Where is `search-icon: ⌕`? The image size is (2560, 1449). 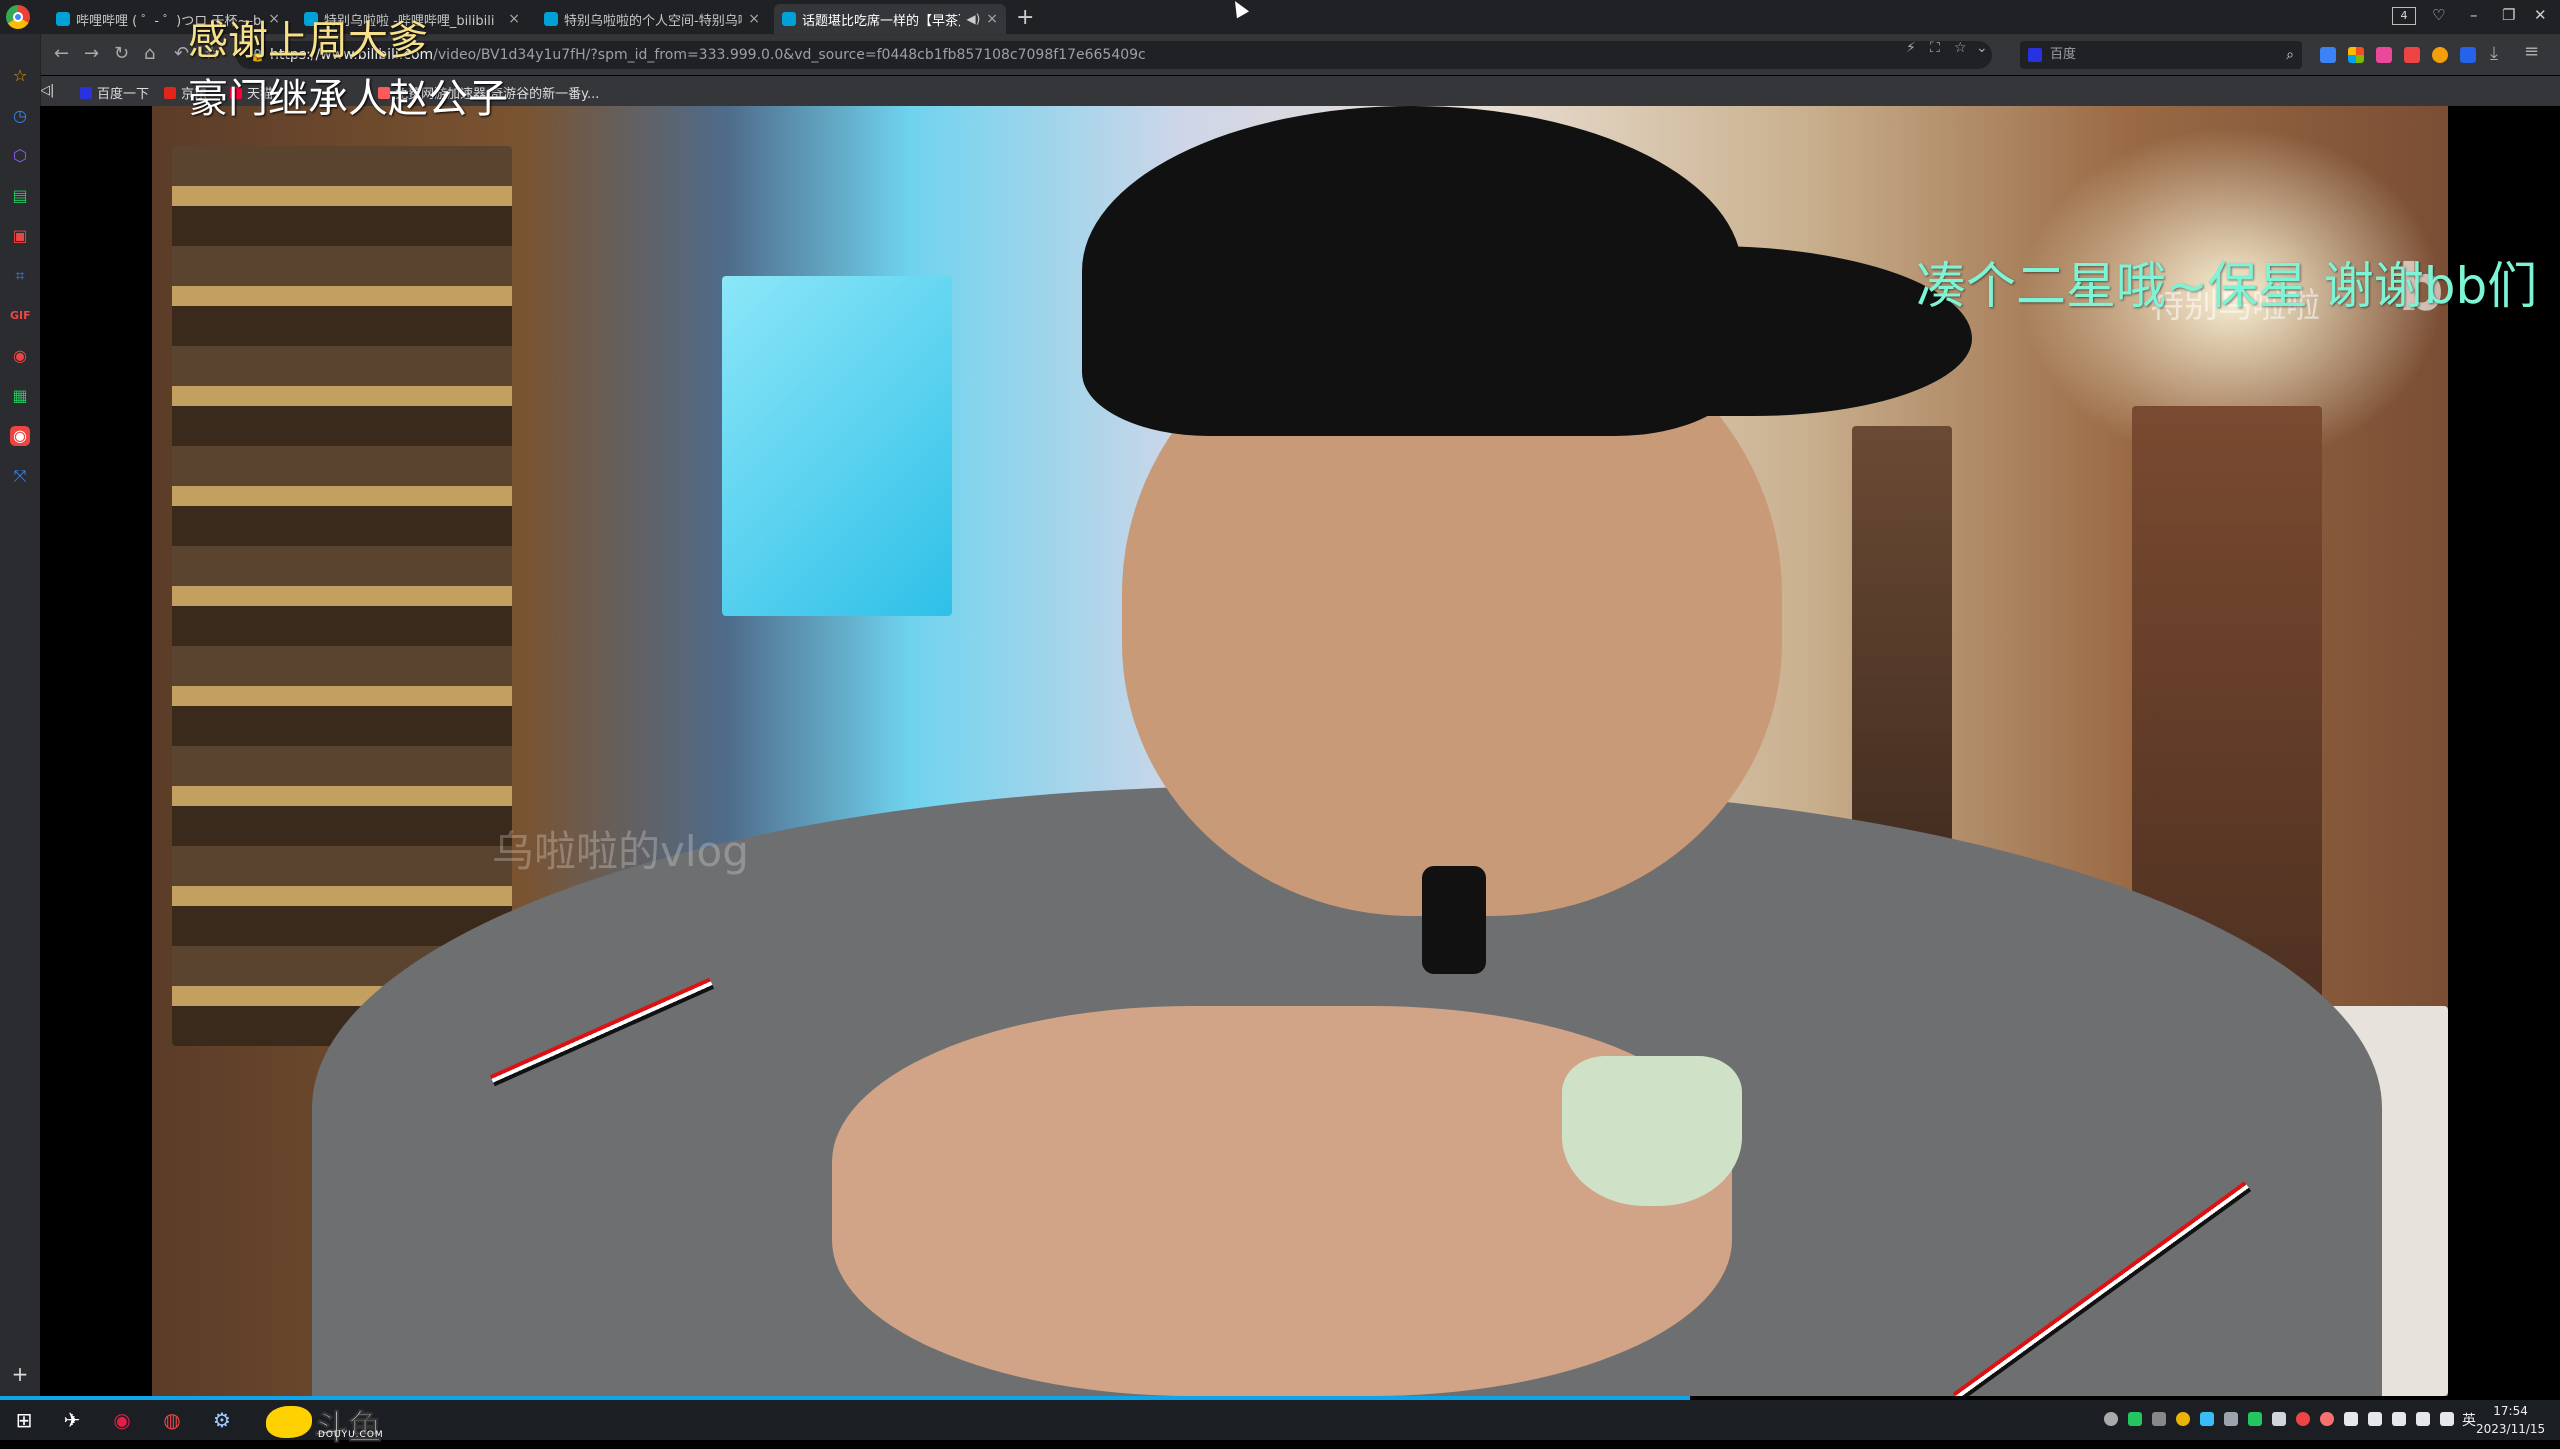 search-icon: ⌕ is located at coordinates (2290, 55).